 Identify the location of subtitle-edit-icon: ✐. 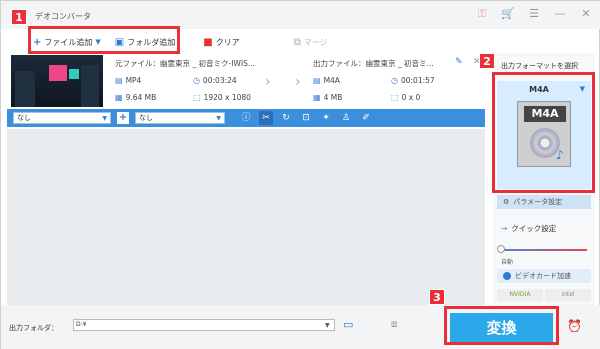
(366, 118).